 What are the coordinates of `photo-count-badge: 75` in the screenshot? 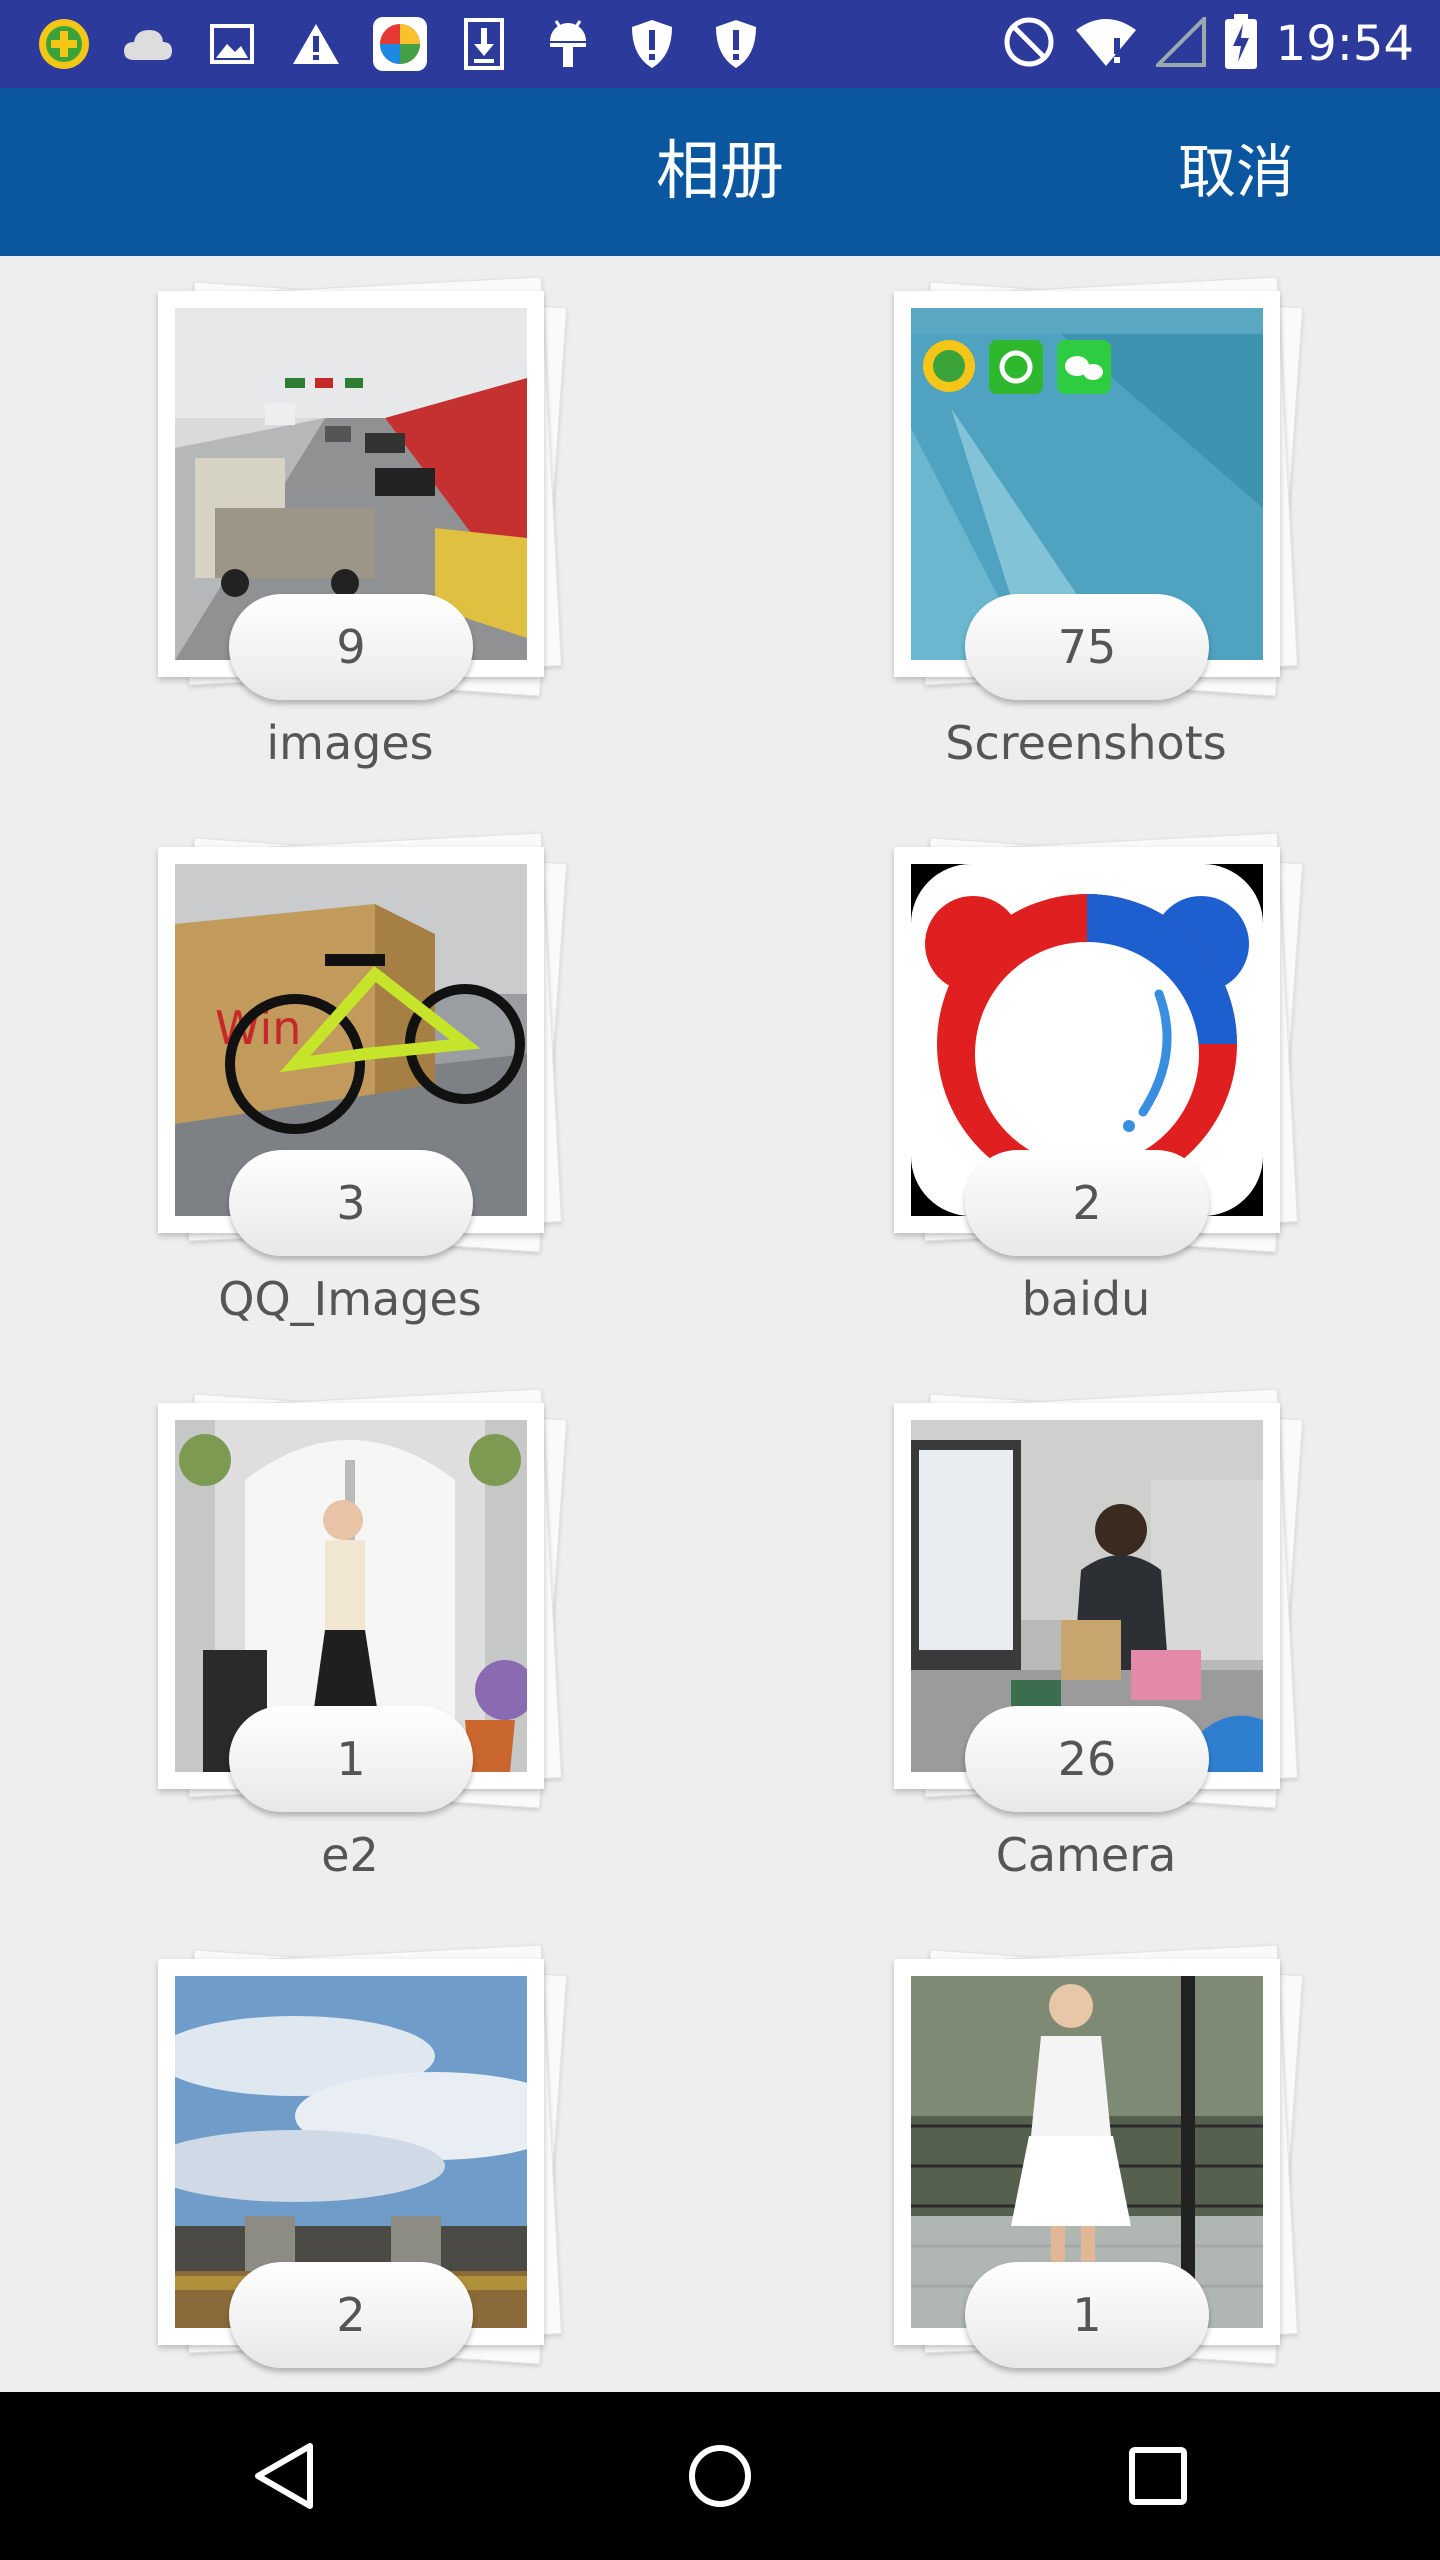 It's located at (1087, 647).